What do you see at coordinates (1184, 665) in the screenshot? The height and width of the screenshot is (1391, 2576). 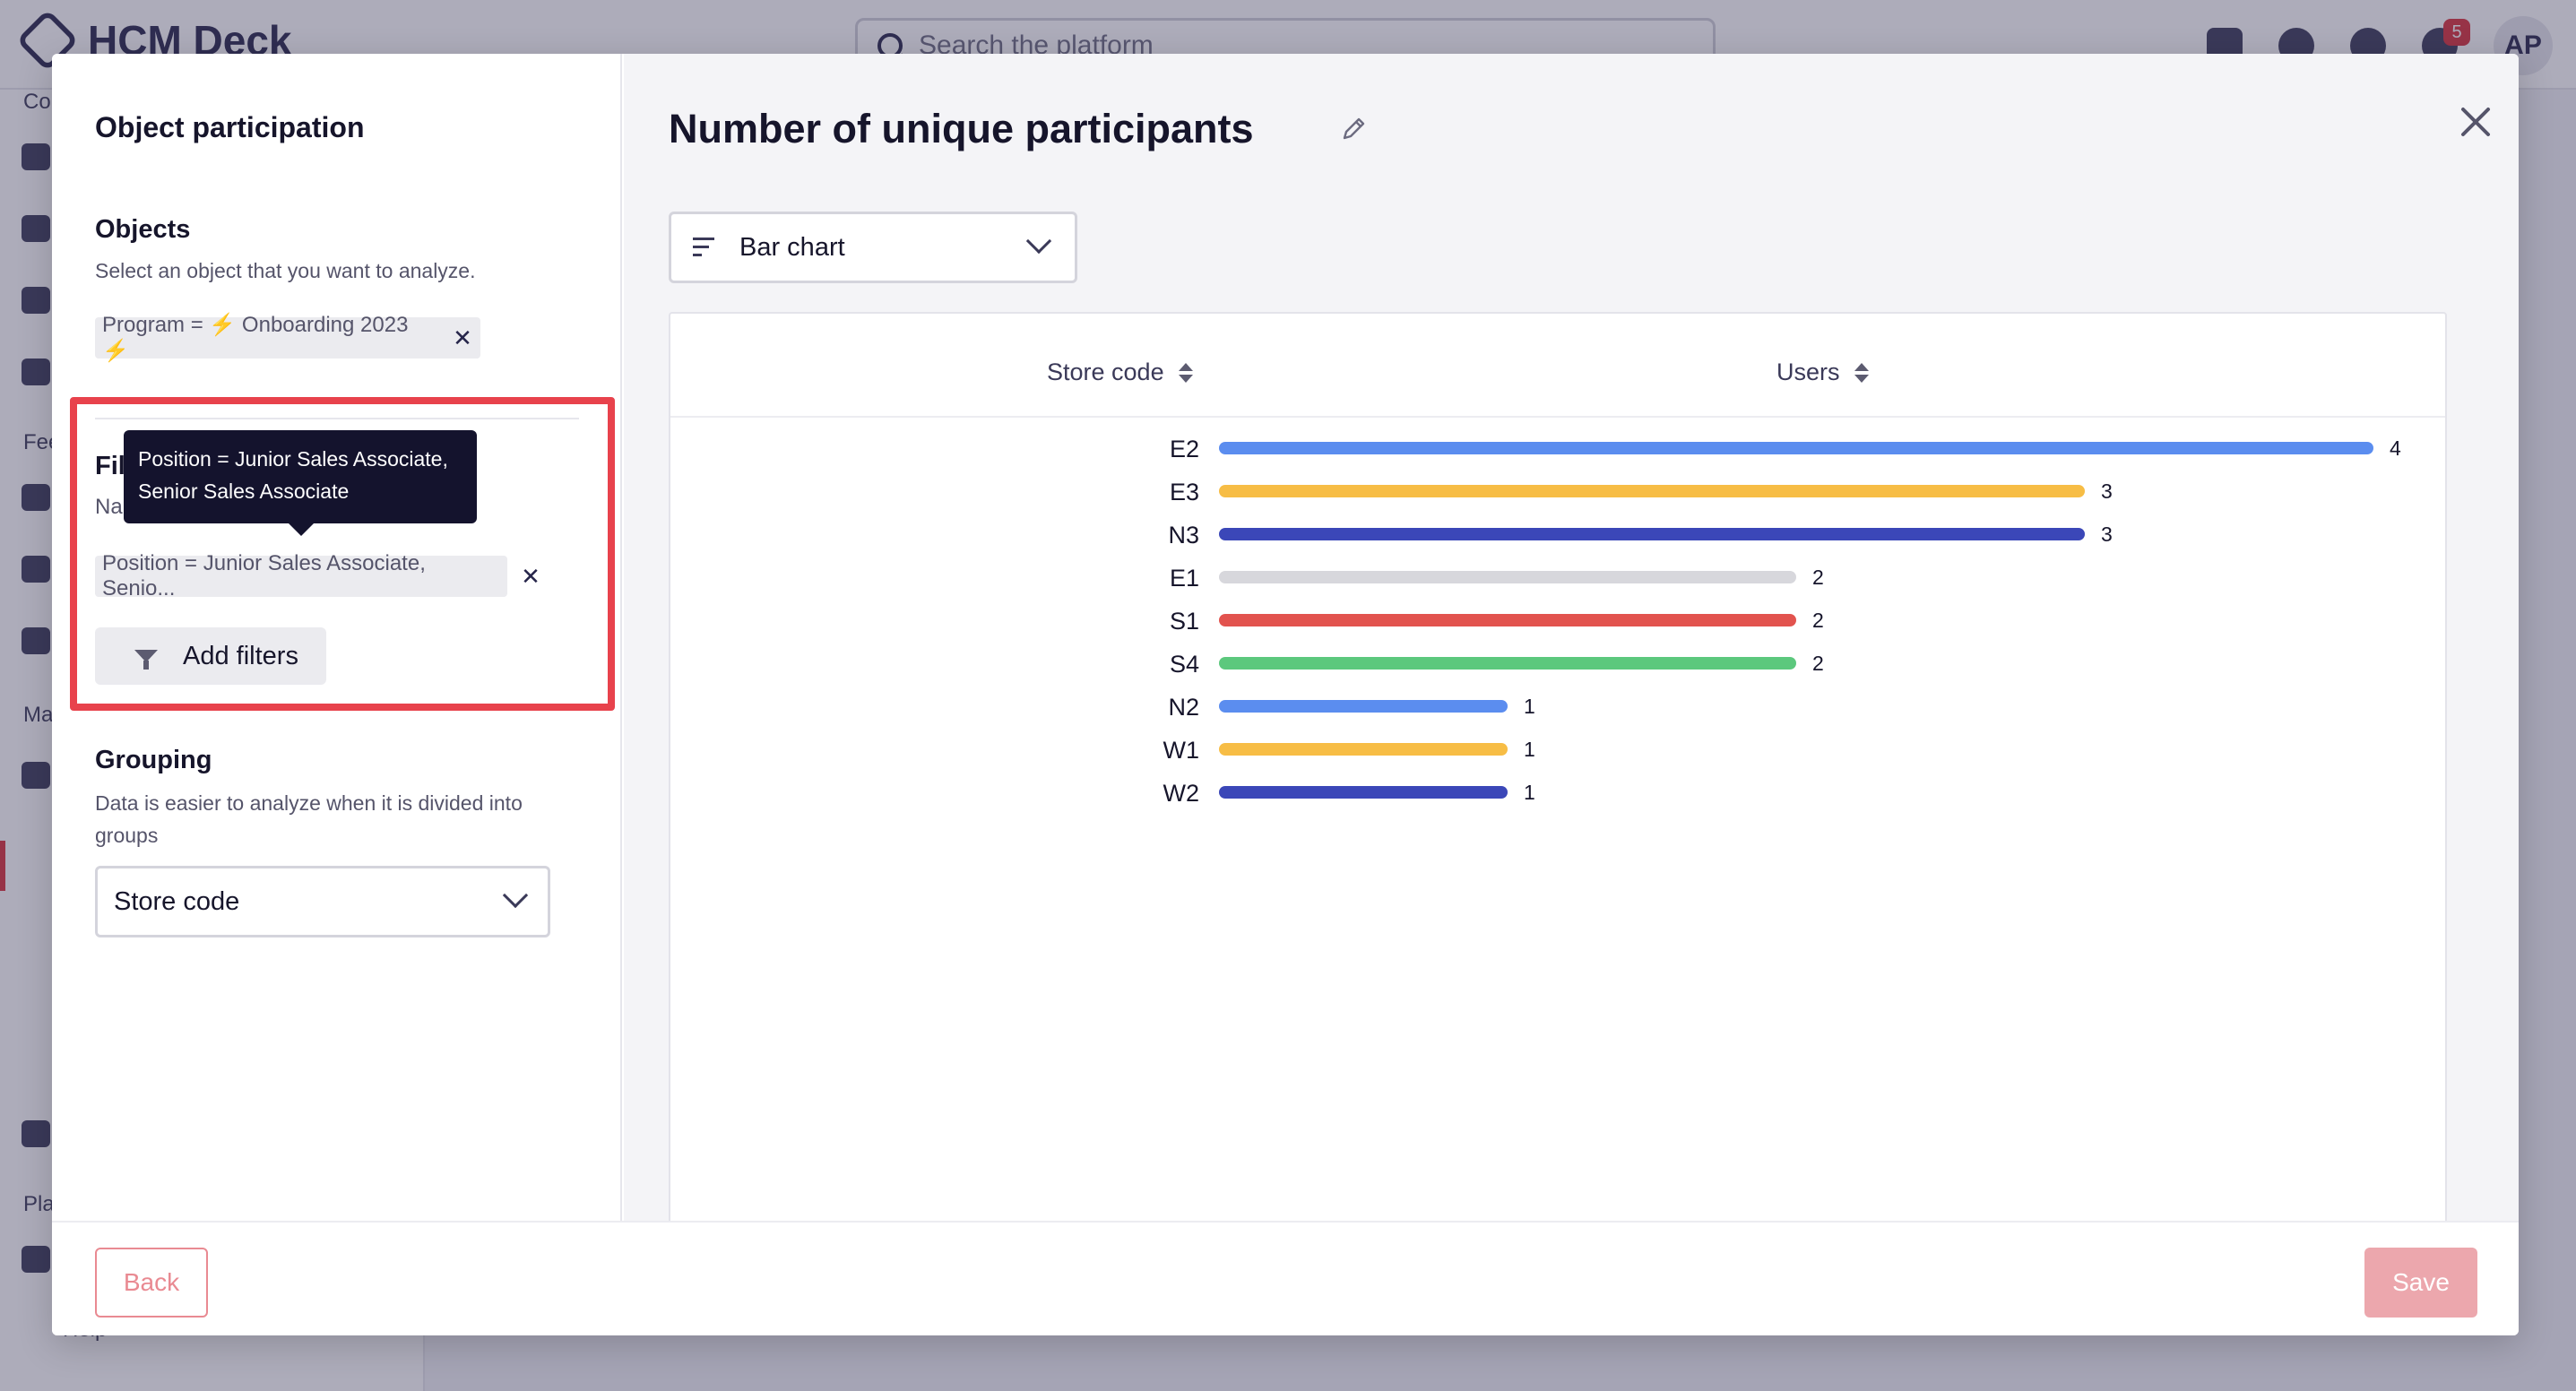 I see `category-label: S4` at bounding box center [1184, 665].